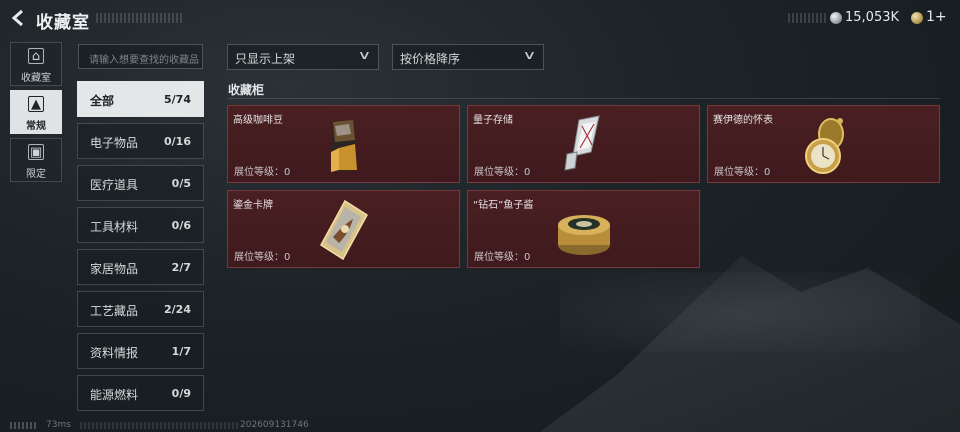 The image size is (960, 432). I want to click on item-card-coffee: 高级咖啡豆 展位等级：0, so click(343, 144).